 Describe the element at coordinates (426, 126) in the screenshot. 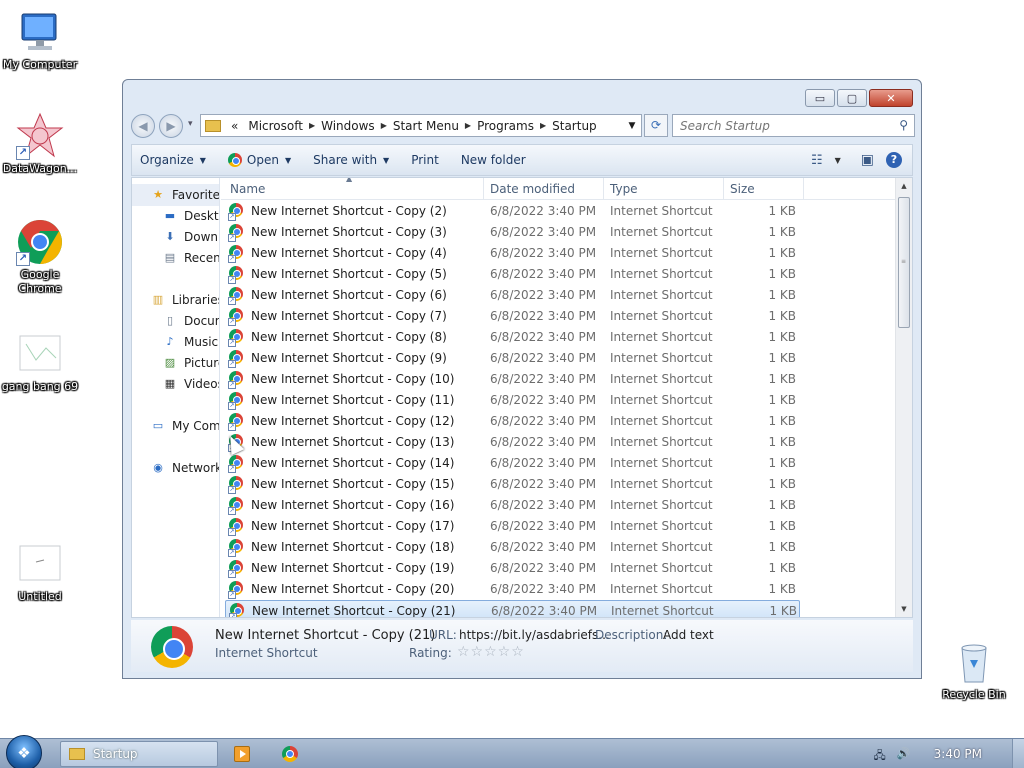

I see `breadcrumb-start-menu: Start Menu` at that location.